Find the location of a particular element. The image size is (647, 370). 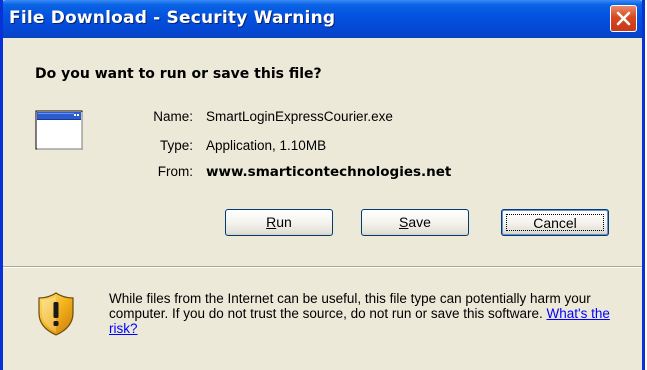

close-icon is located at coordinates (623, 18).